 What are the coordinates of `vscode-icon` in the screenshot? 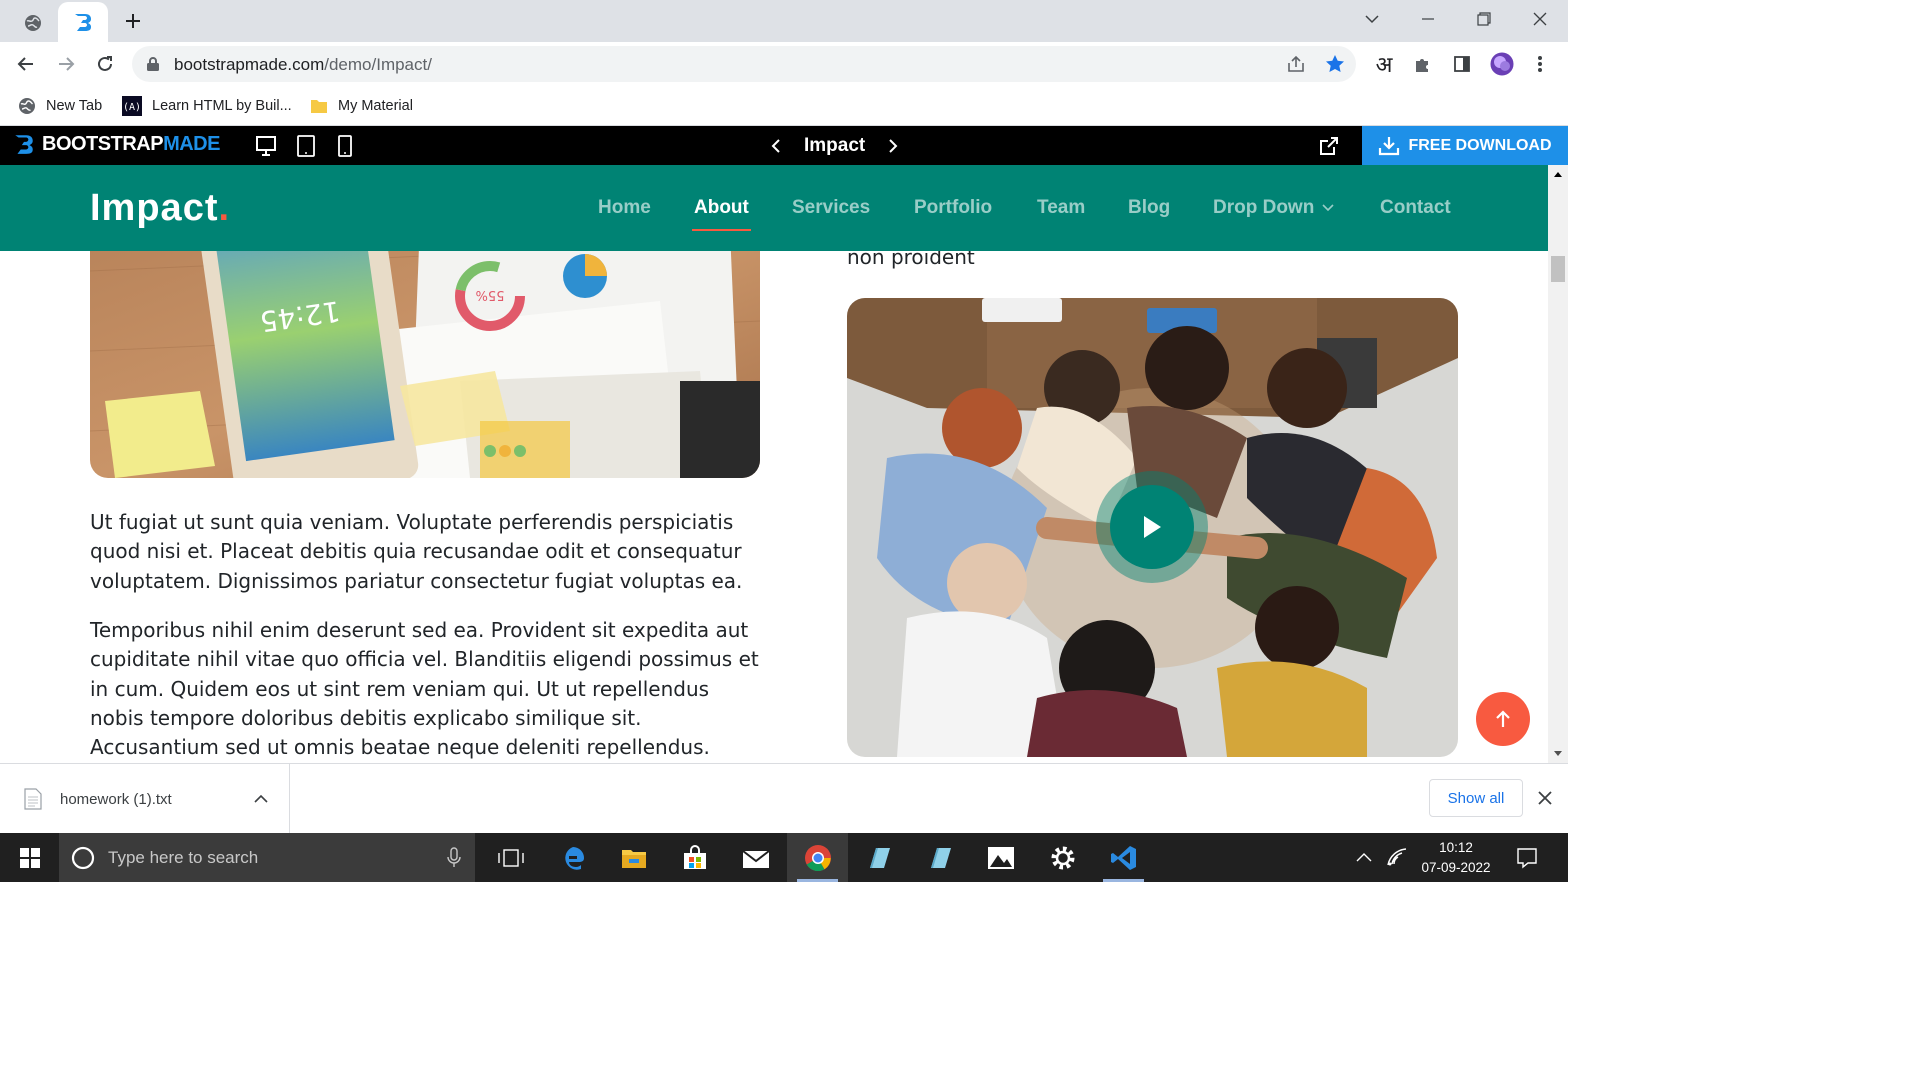 It's located at (1123, 857).